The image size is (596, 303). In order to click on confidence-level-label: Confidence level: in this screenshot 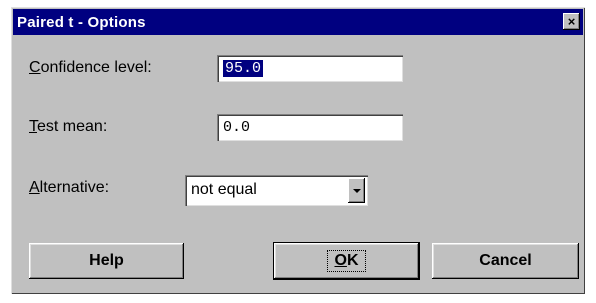, I will do `click(90, 67)`.